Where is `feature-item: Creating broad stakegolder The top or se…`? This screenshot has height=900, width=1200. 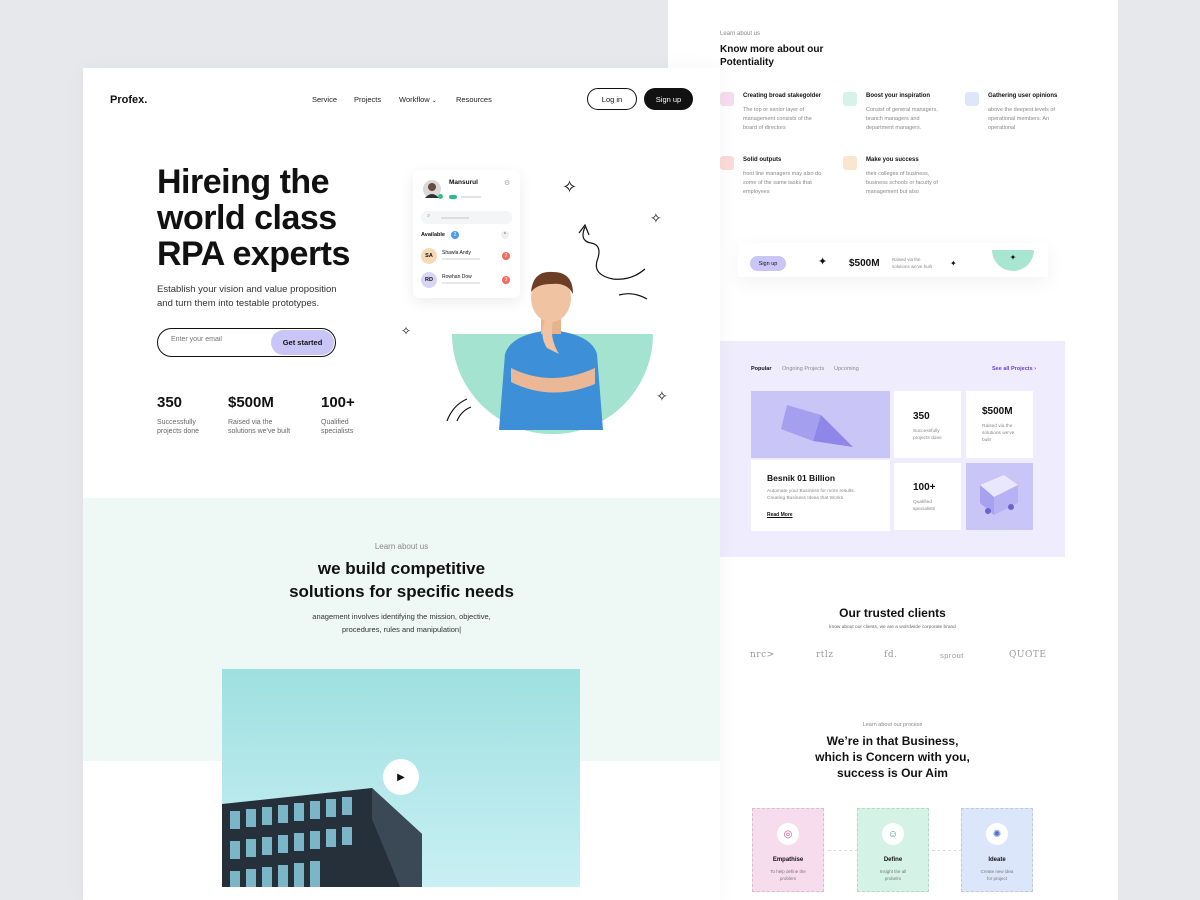 feature-item: Creating broad stakegolder The top or se… is located at coordinates (775, 117).